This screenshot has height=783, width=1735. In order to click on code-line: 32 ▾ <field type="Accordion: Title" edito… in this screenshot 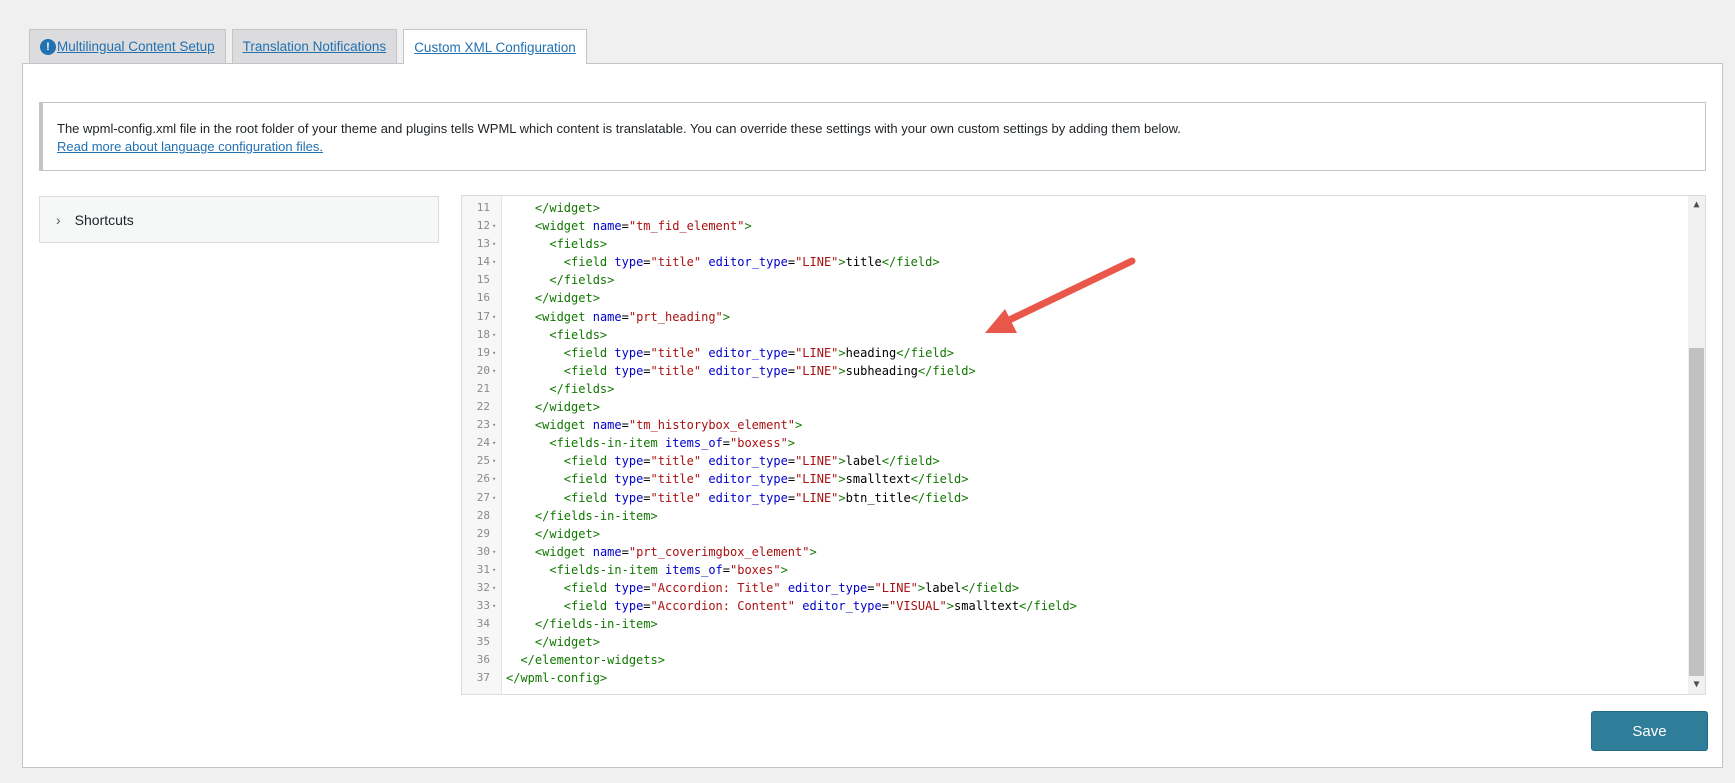, I will do `click(1076, 588)`.